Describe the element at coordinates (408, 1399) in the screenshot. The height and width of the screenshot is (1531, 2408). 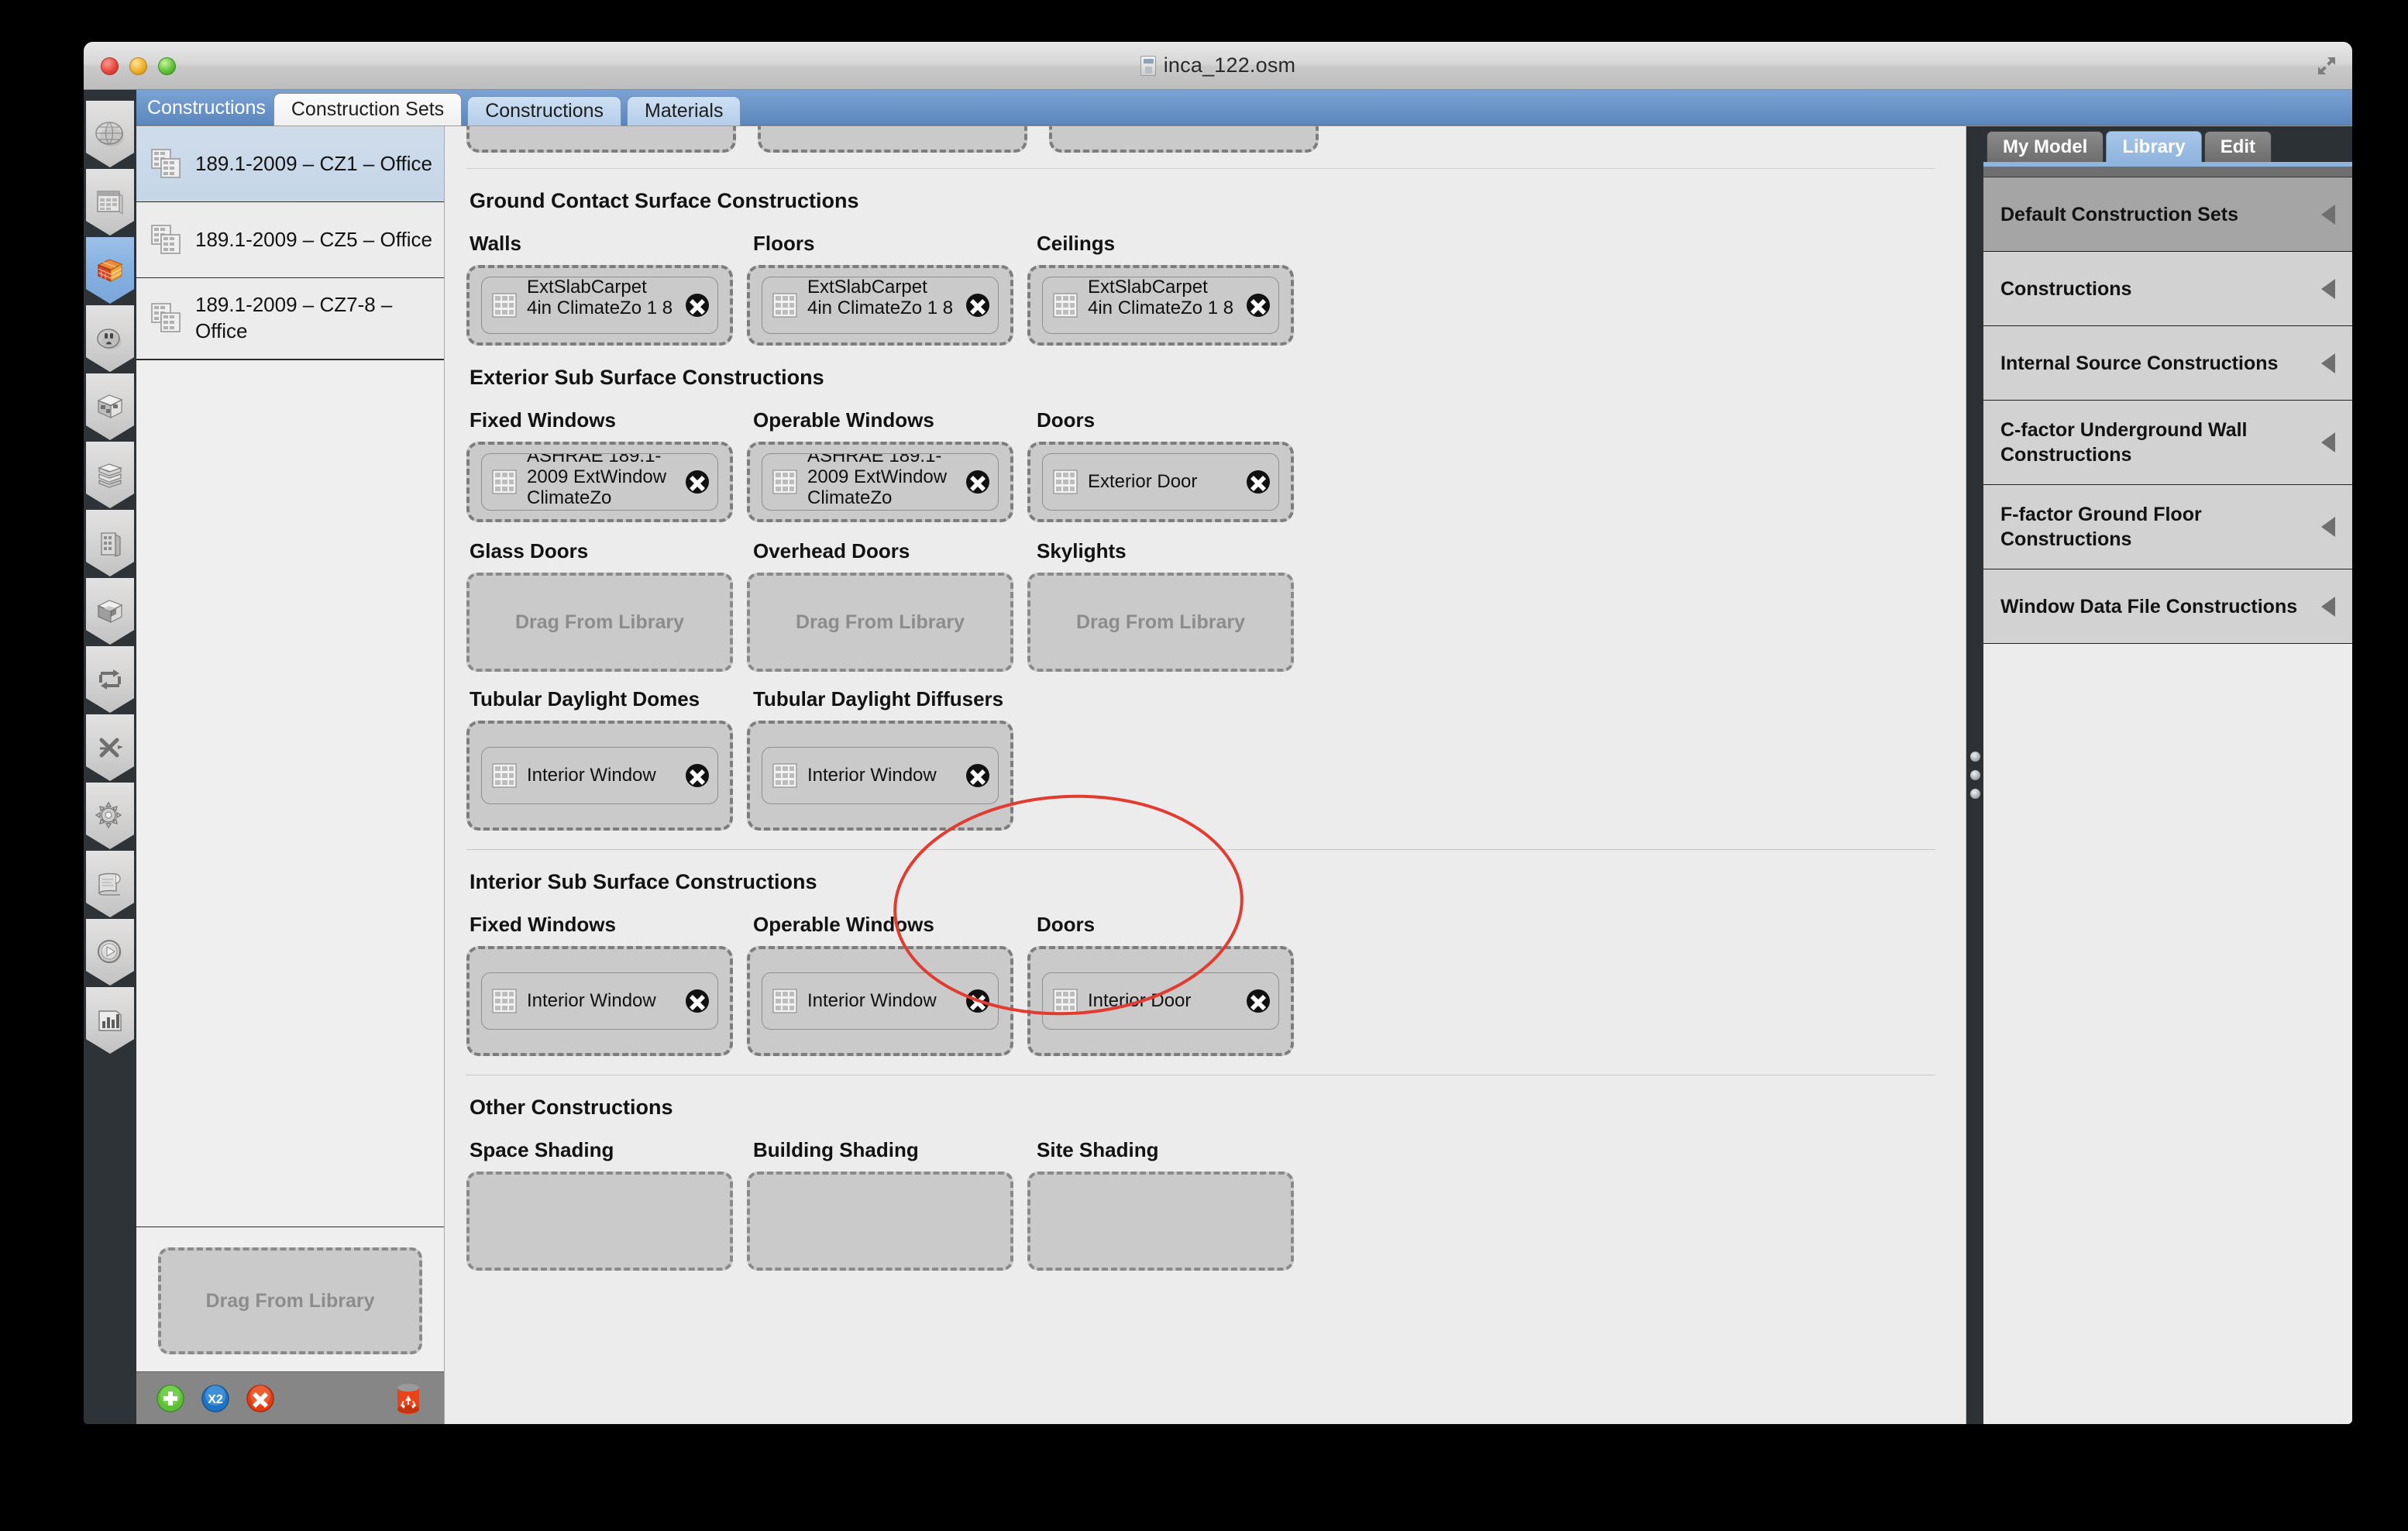
I see `purge-button` at that location.